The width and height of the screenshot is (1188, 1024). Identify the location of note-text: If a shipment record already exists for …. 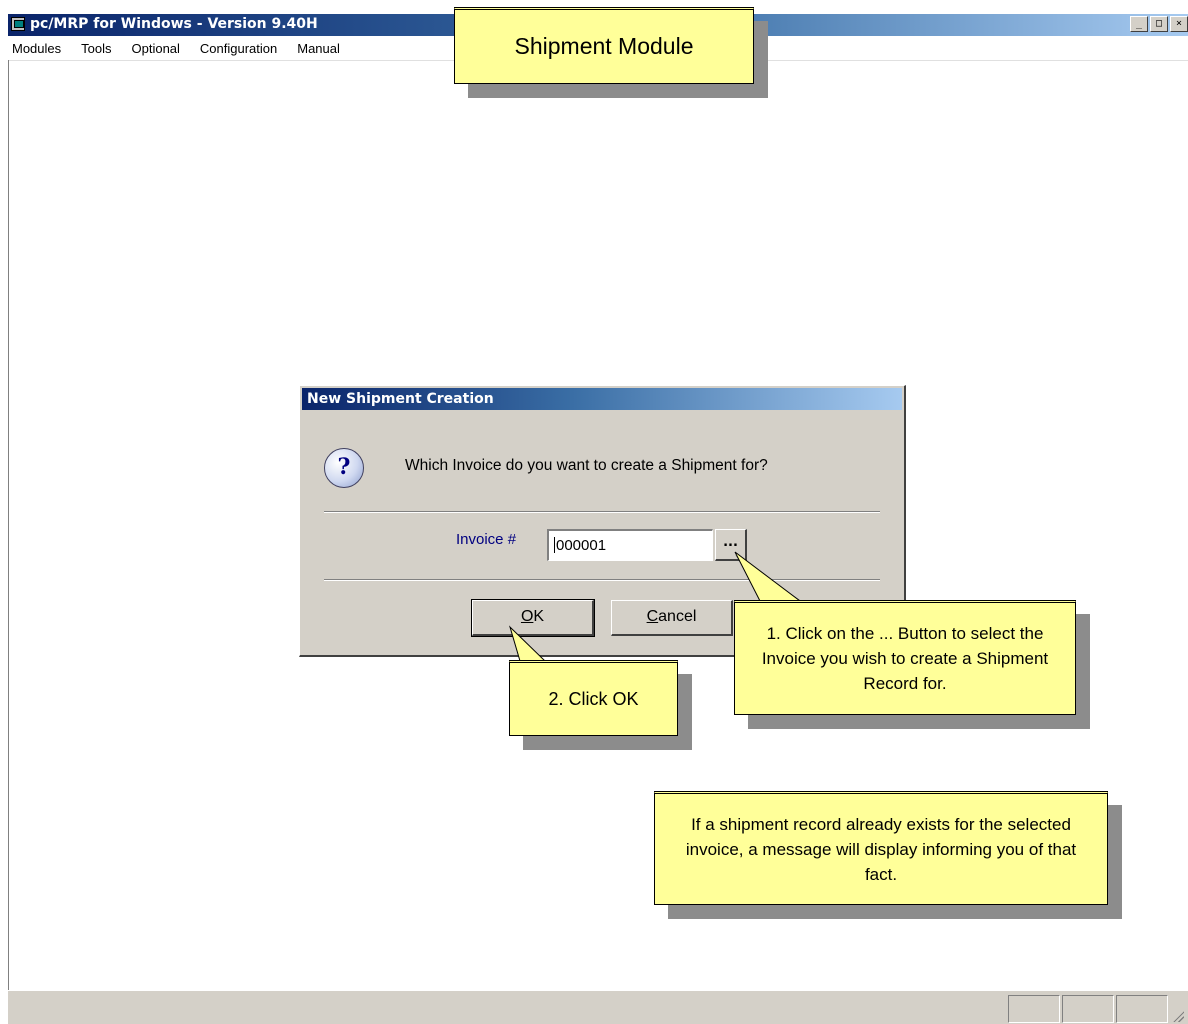
(881, 849).